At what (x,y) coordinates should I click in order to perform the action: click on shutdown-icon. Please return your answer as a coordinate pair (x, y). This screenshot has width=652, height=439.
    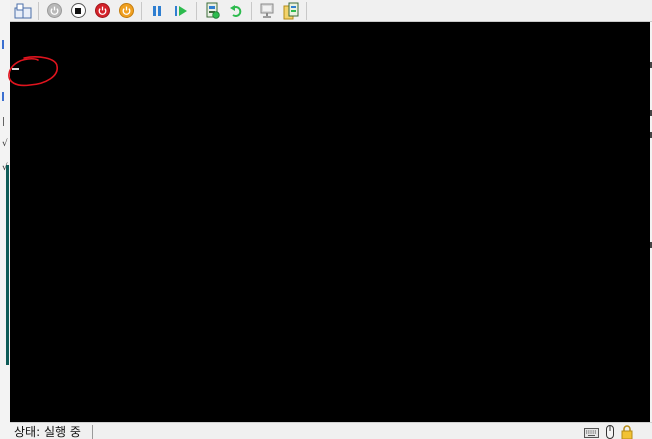
    Looking at the image, I should click on (102, 10).